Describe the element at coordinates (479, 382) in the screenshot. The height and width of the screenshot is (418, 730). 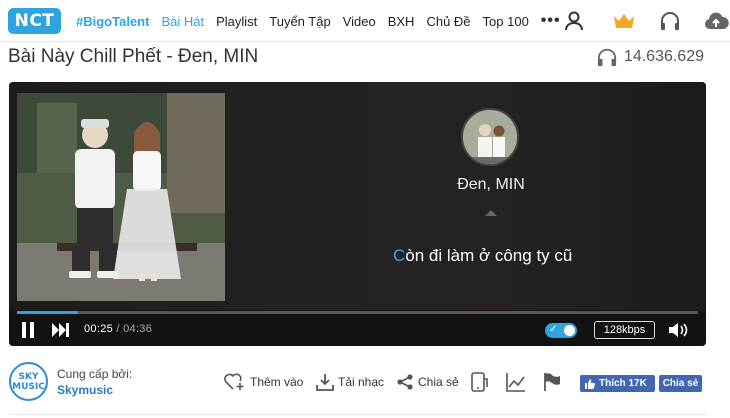
I see `mobile-icon` at that location.